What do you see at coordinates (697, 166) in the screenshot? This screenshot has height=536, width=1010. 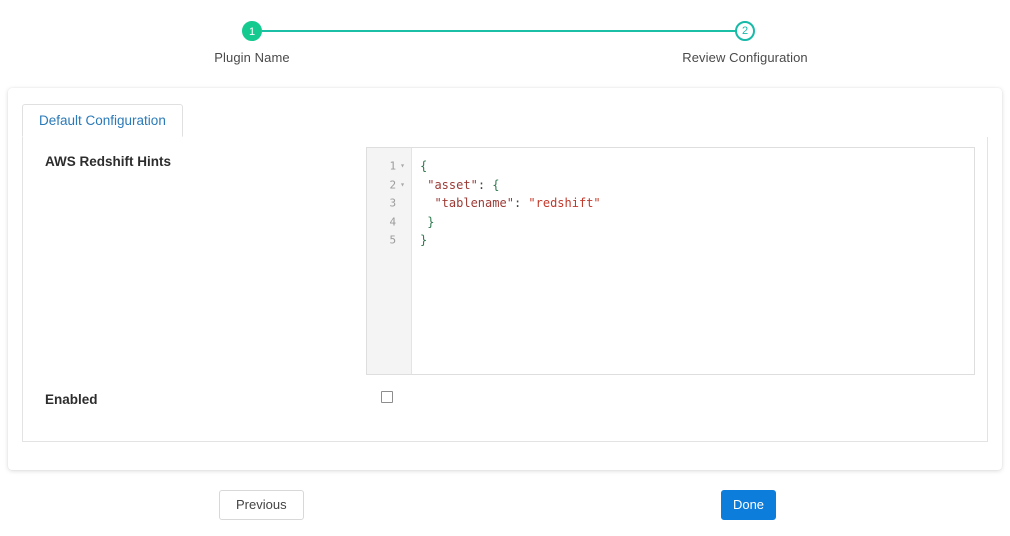 I see `code-line-1: {` at bounding box center [697, 166].